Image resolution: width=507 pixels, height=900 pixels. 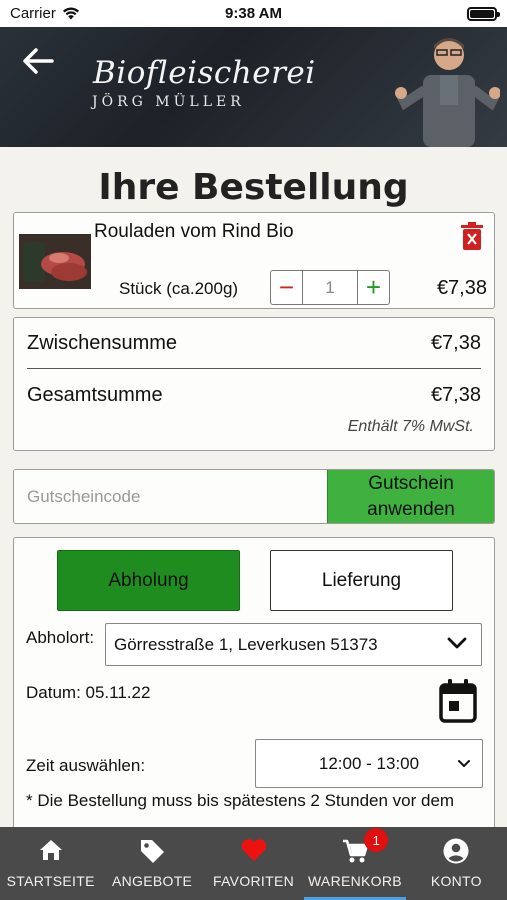 I want to click on tab-label: FAVORITEN, so click(x=254, y=881).